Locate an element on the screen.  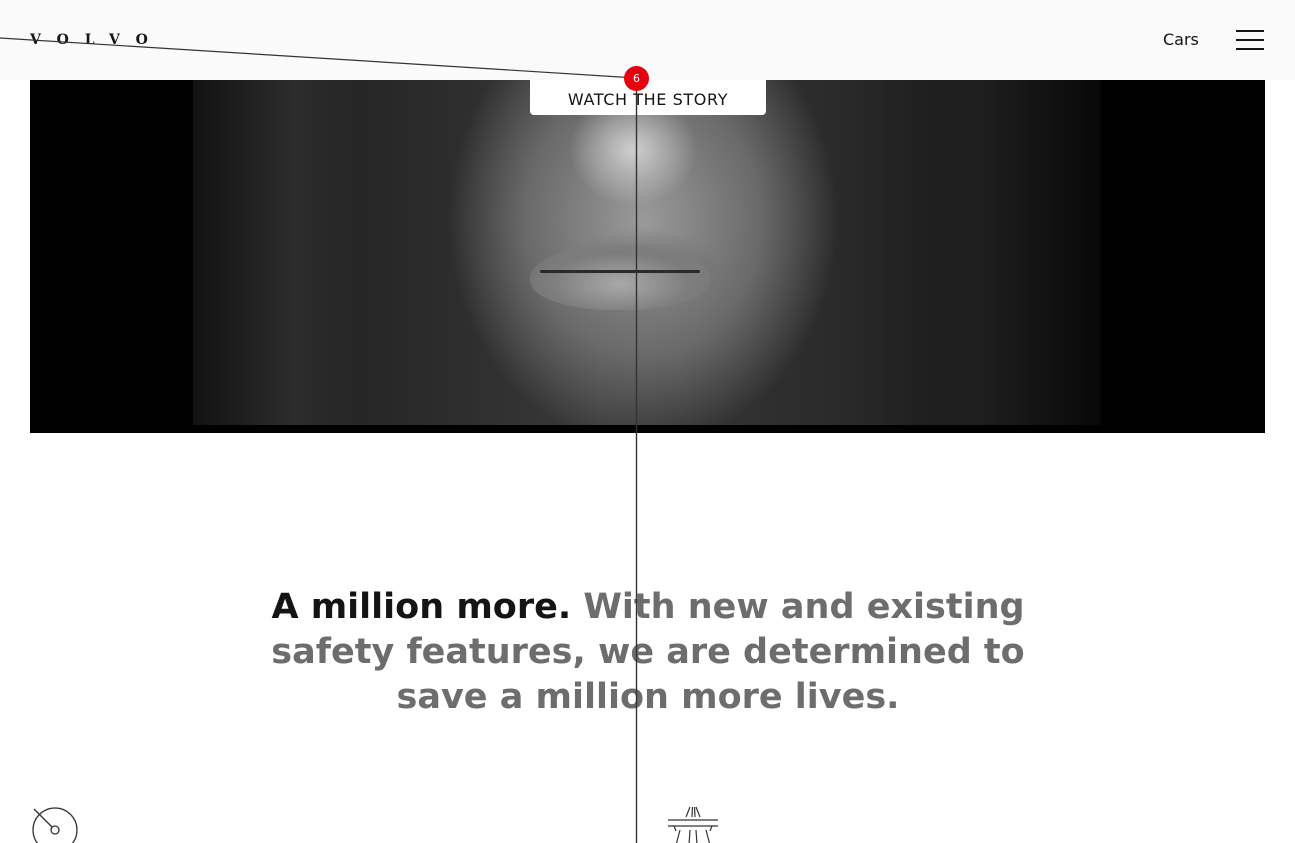
nav-cars-link: Cars is located at coordinates (1181, 40).